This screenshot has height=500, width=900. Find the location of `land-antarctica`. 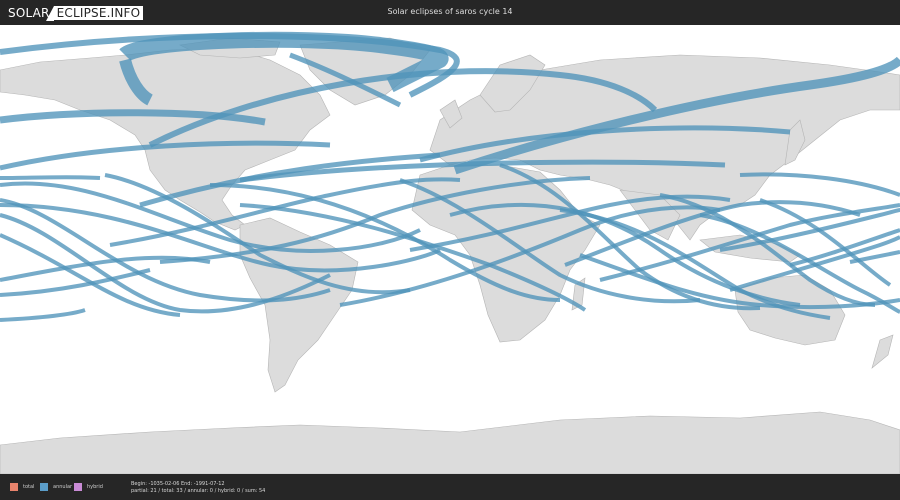

land-antarctica is located at coordinates (450, 442).